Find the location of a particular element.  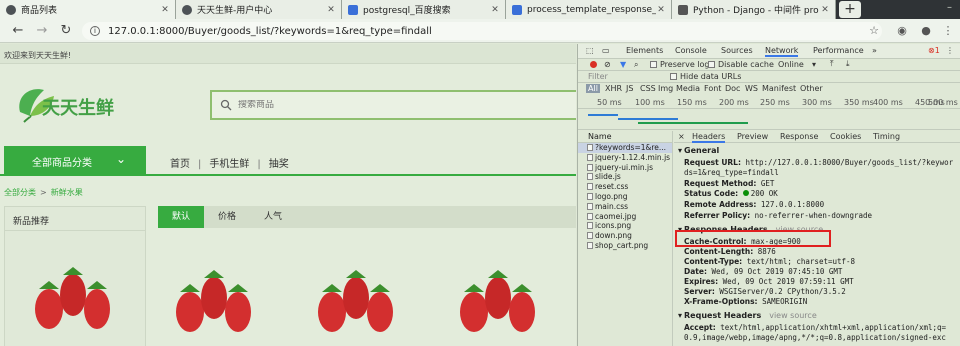

type-css: CSS is located at coordinates (648, 88).